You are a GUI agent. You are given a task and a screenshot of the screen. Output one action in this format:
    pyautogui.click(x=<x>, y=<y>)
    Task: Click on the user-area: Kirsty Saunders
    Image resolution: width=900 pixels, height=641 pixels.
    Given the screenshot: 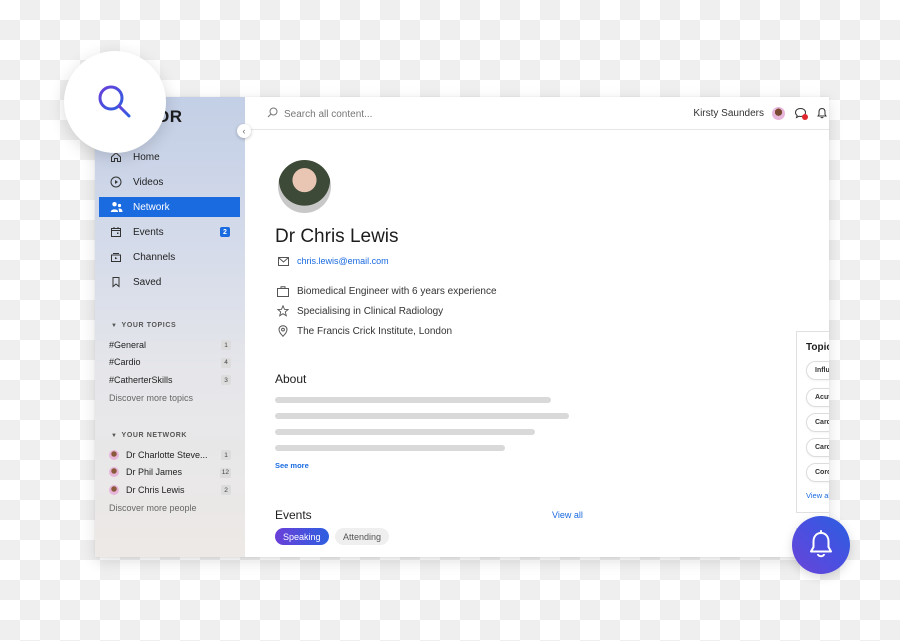 What is the action you would take?
    pyautogui.click(x=761, y=113)
    